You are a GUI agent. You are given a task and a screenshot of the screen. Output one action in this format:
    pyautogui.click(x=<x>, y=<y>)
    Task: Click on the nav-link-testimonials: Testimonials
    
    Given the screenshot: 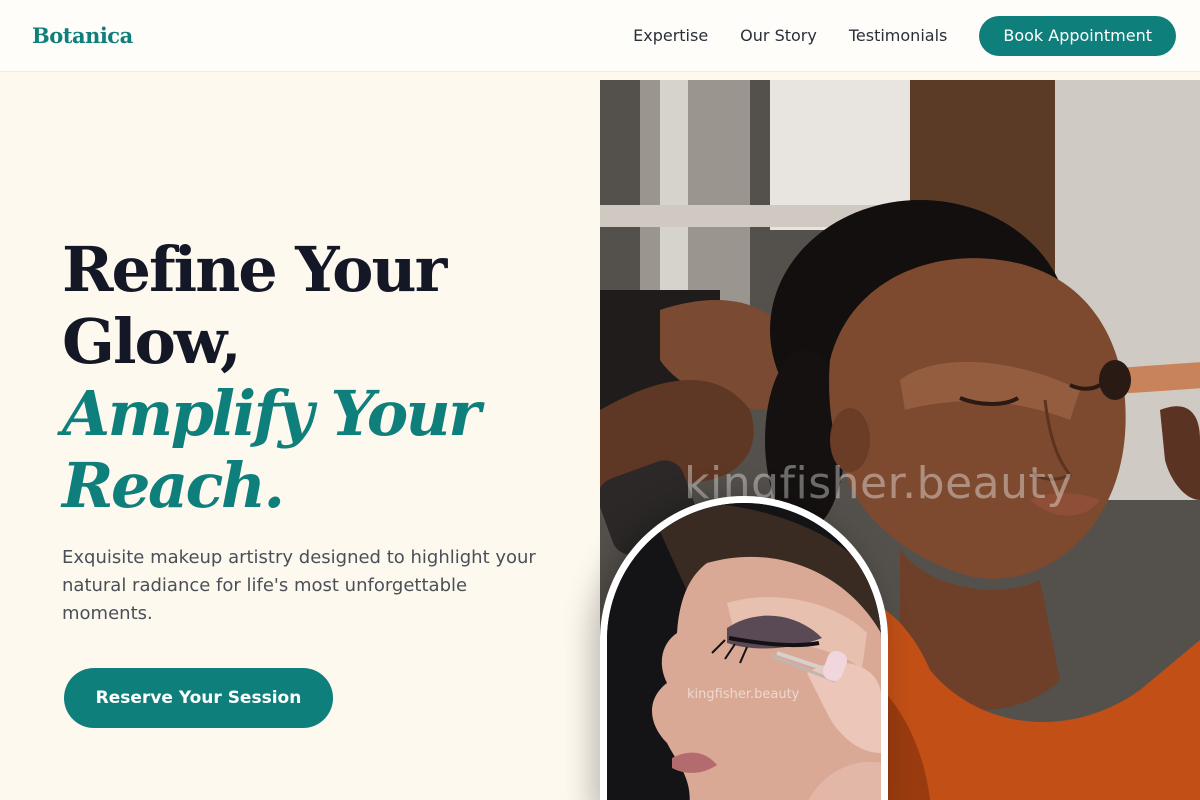 What is the action you would take?
    pyautogui.click(x=898, y=35)
    